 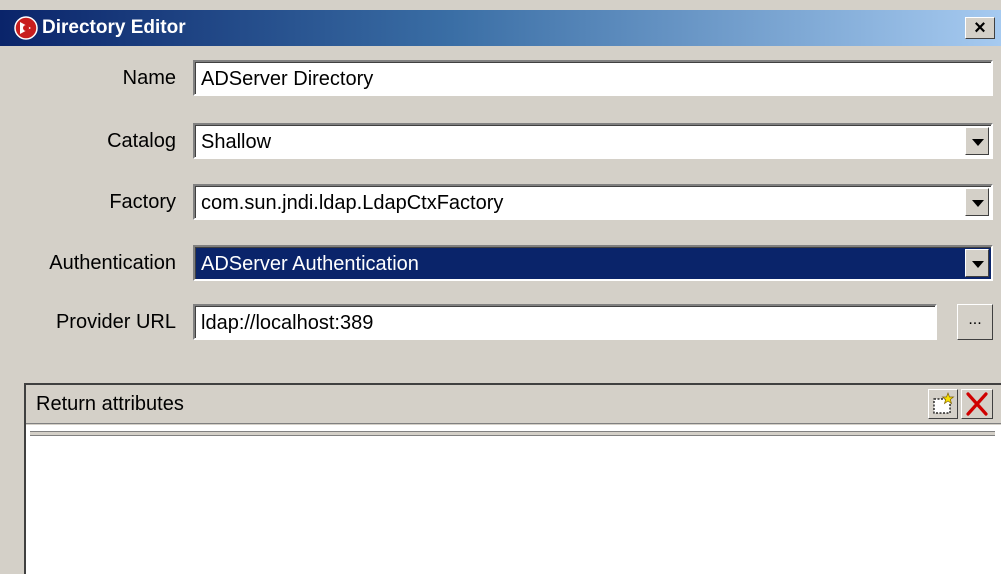 I want to click on delete-attribute-button, so click(x=977, y=404).